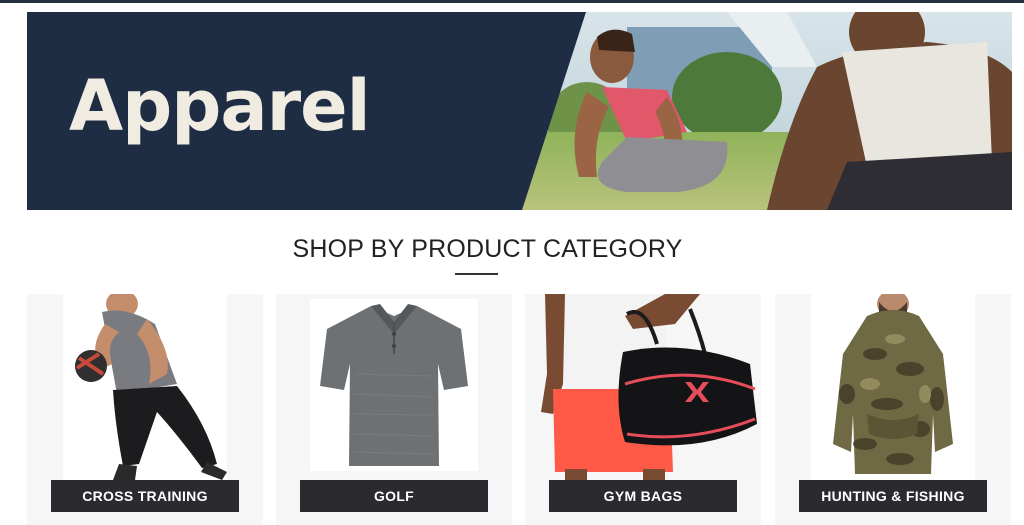 This screenshot has width=1024, height=525. What do you see at coordinates (512, 1) in the screenshot?
I see `top-divider` at bounding box center [512, 1].